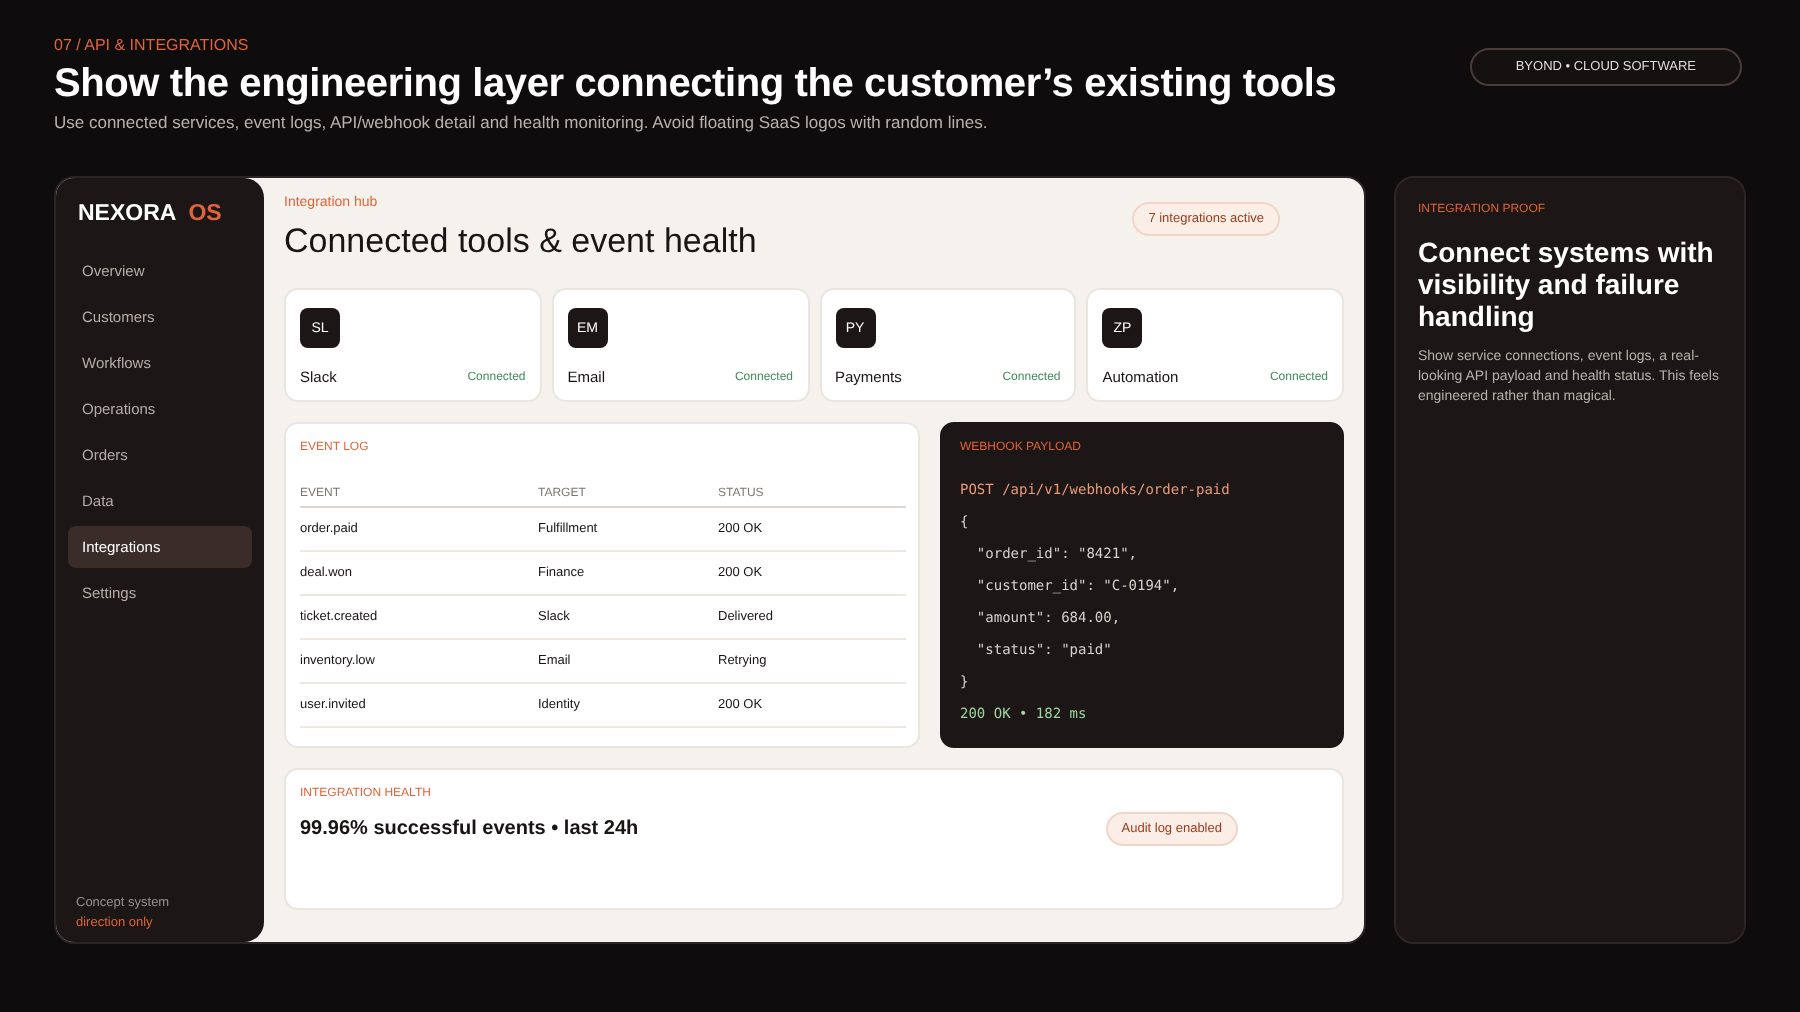  Describe the element at coordinates (469, 829) in the screenshot. I see `health-summary: 99.96% successful events • last 24h` at that location.